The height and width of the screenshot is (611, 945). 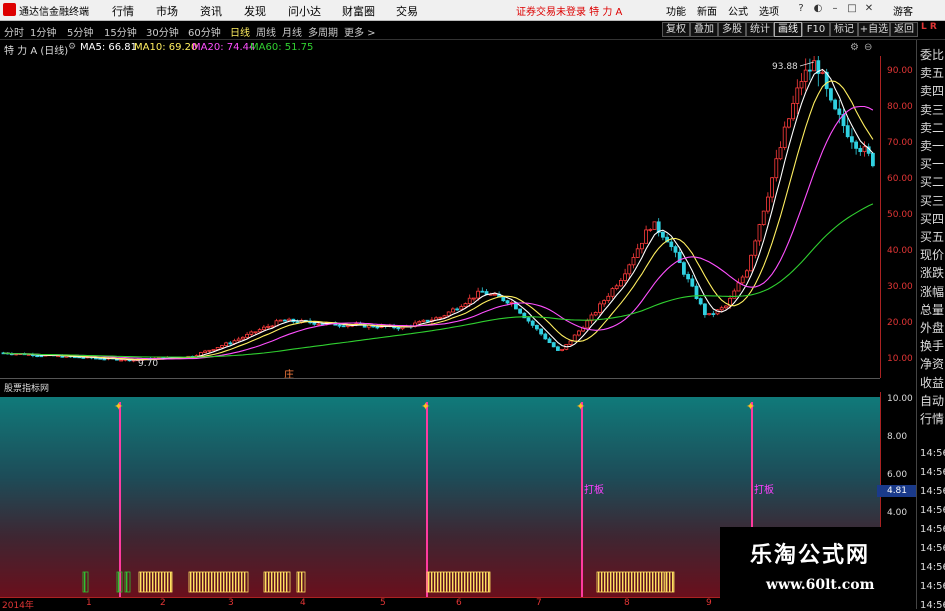 What do you see at coordinates (788, 29) in the screenshot?
I see `draw-line-button: 画线` at bounding box center [788, 29].